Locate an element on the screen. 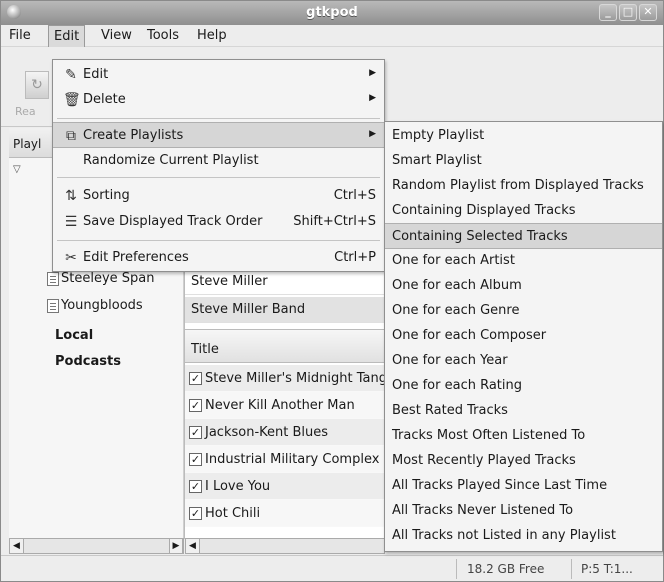  submenu-item-selected: Containing Selected Tracks is located at coordinates (523, 236).